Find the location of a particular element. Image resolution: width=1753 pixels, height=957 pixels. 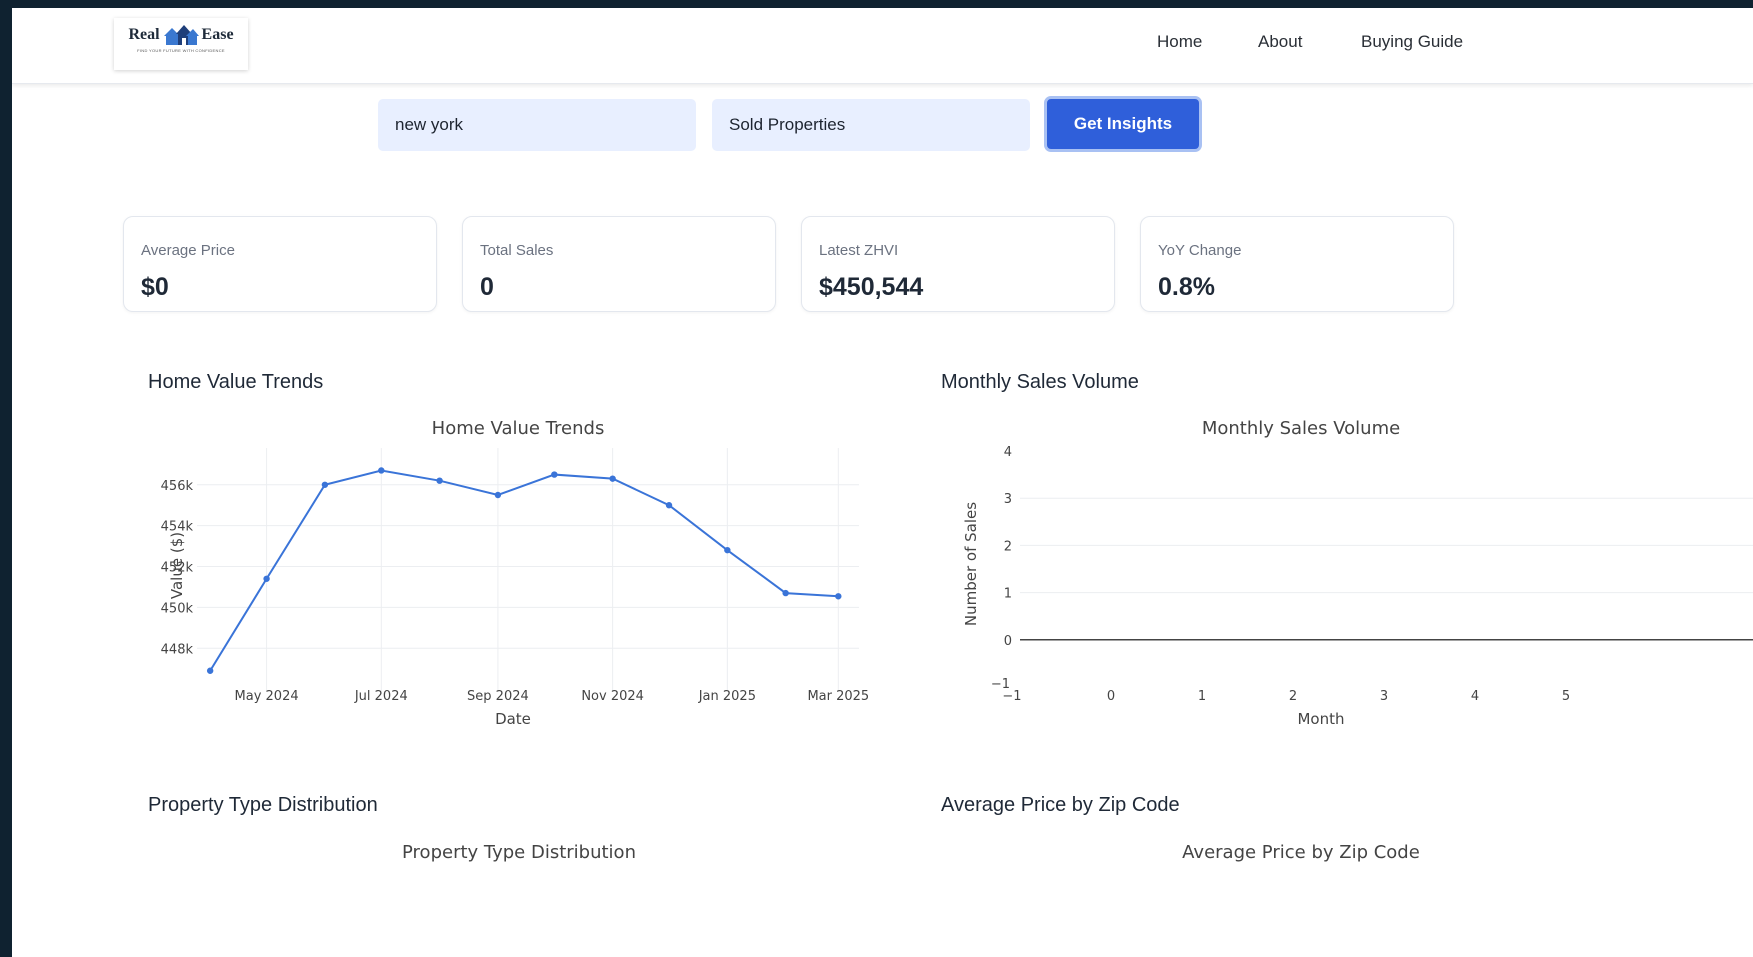

y-tick-label: 0 is located at coordinates (1008, 641).